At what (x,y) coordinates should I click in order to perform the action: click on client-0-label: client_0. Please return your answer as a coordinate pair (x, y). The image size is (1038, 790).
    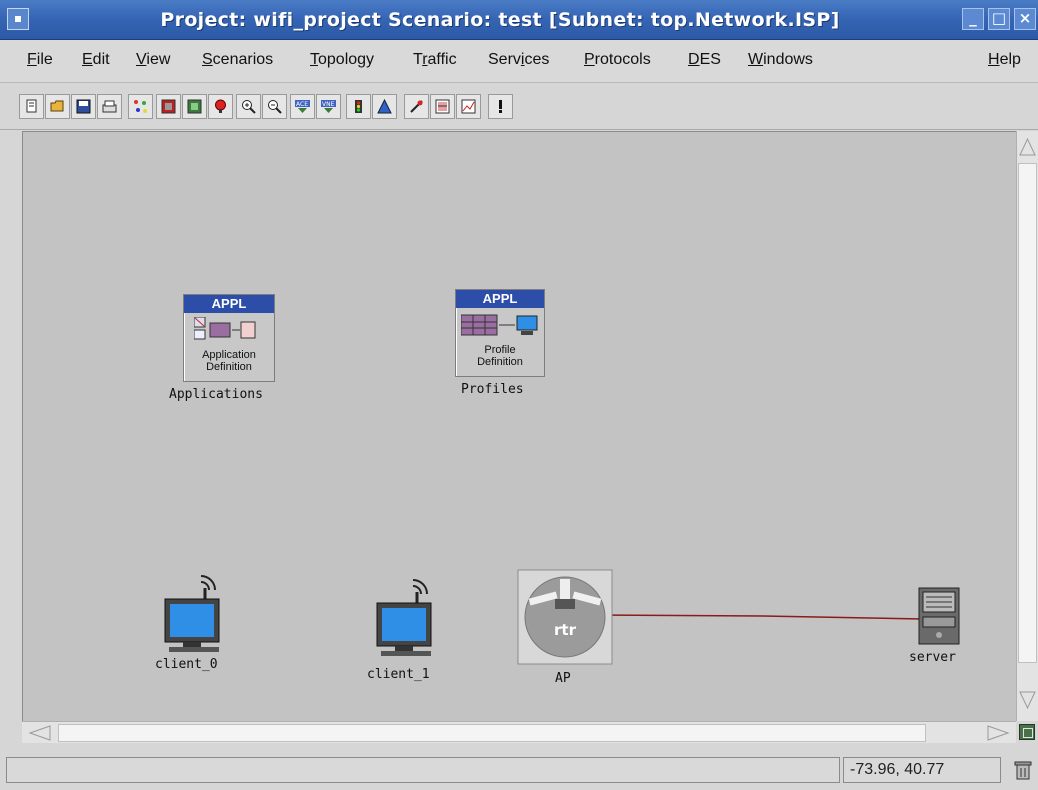
    Looking at the image, I should click on (186, 664).